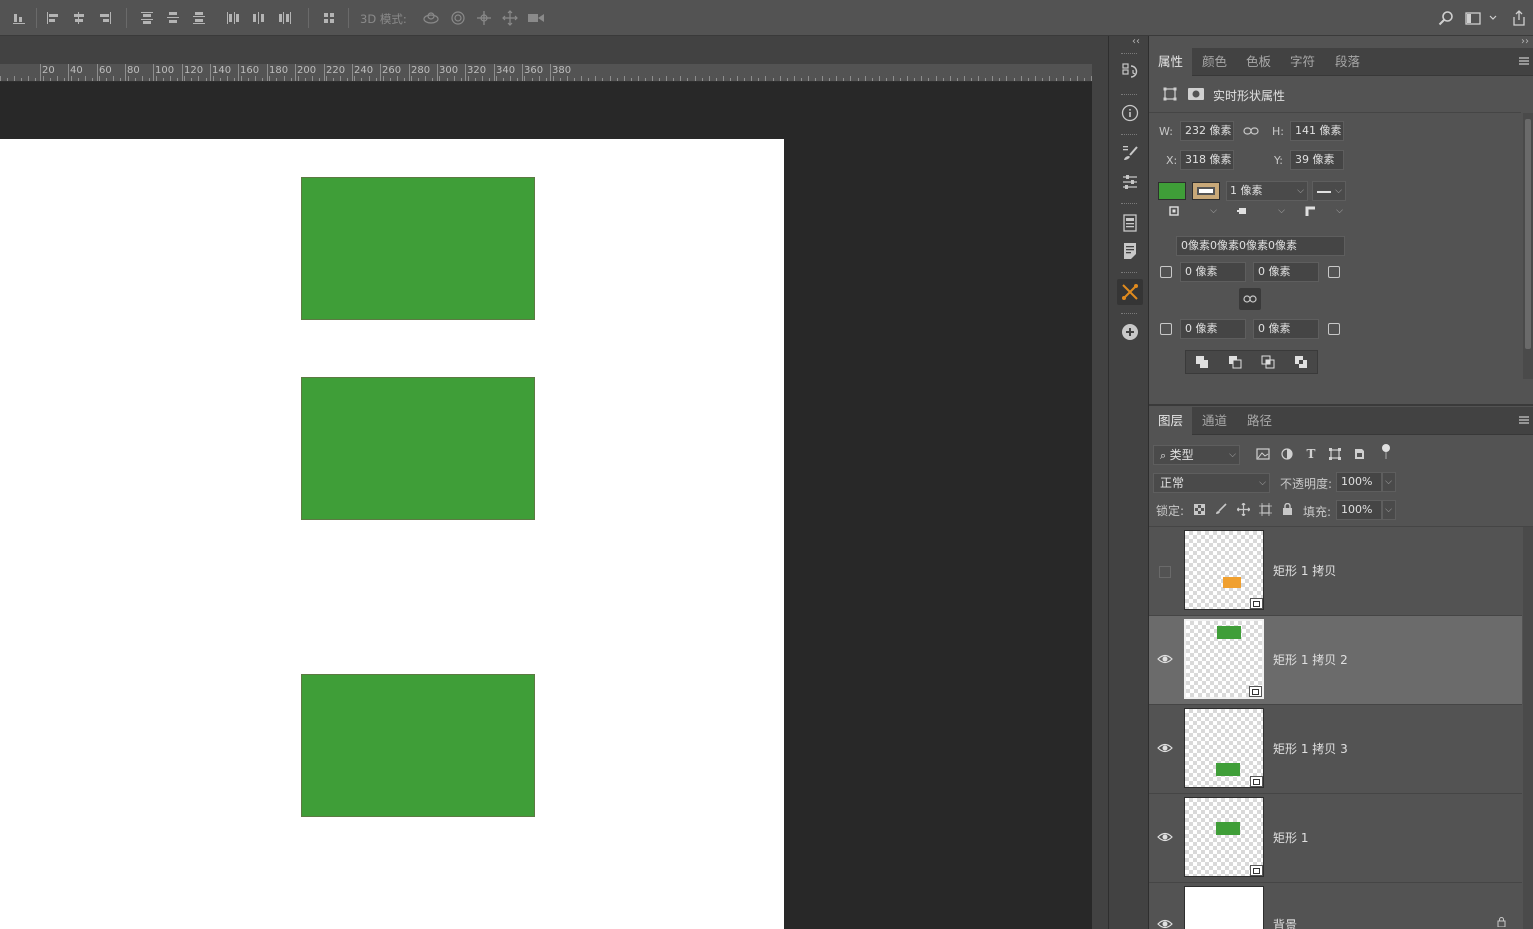  Describe the element at coordinates (147, 18) in the screenshot. I see `distribute-top-icon` at that location.